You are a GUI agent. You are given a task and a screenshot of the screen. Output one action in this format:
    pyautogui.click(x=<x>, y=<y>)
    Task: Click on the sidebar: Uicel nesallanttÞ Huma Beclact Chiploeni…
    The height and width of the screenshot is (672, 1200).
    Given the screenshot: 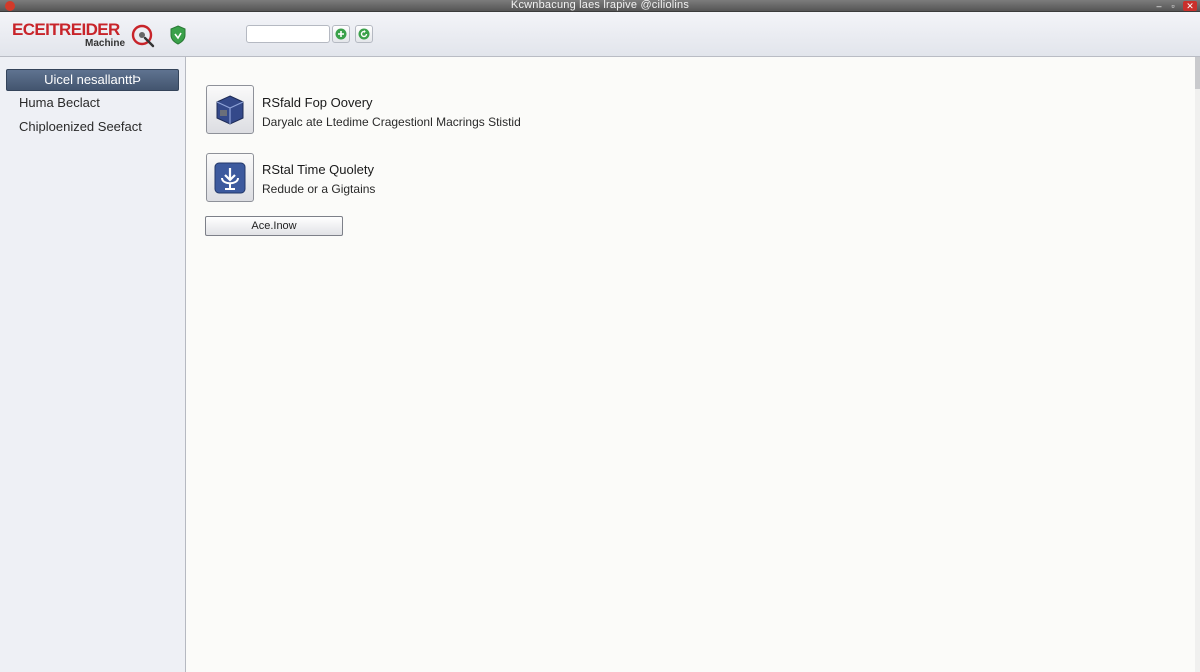 What is the action you would take?
    pyautogui.click(x=93, y=364)
    